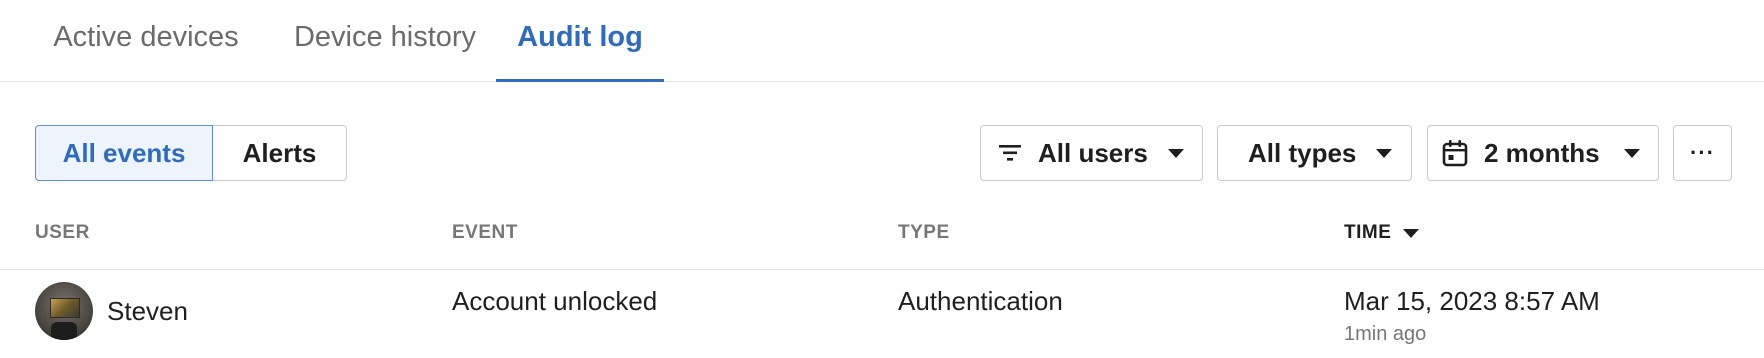 This screenshot has width=1764, height=358. I want to click on tab-audit-log: Audit log, so click(580, 41).